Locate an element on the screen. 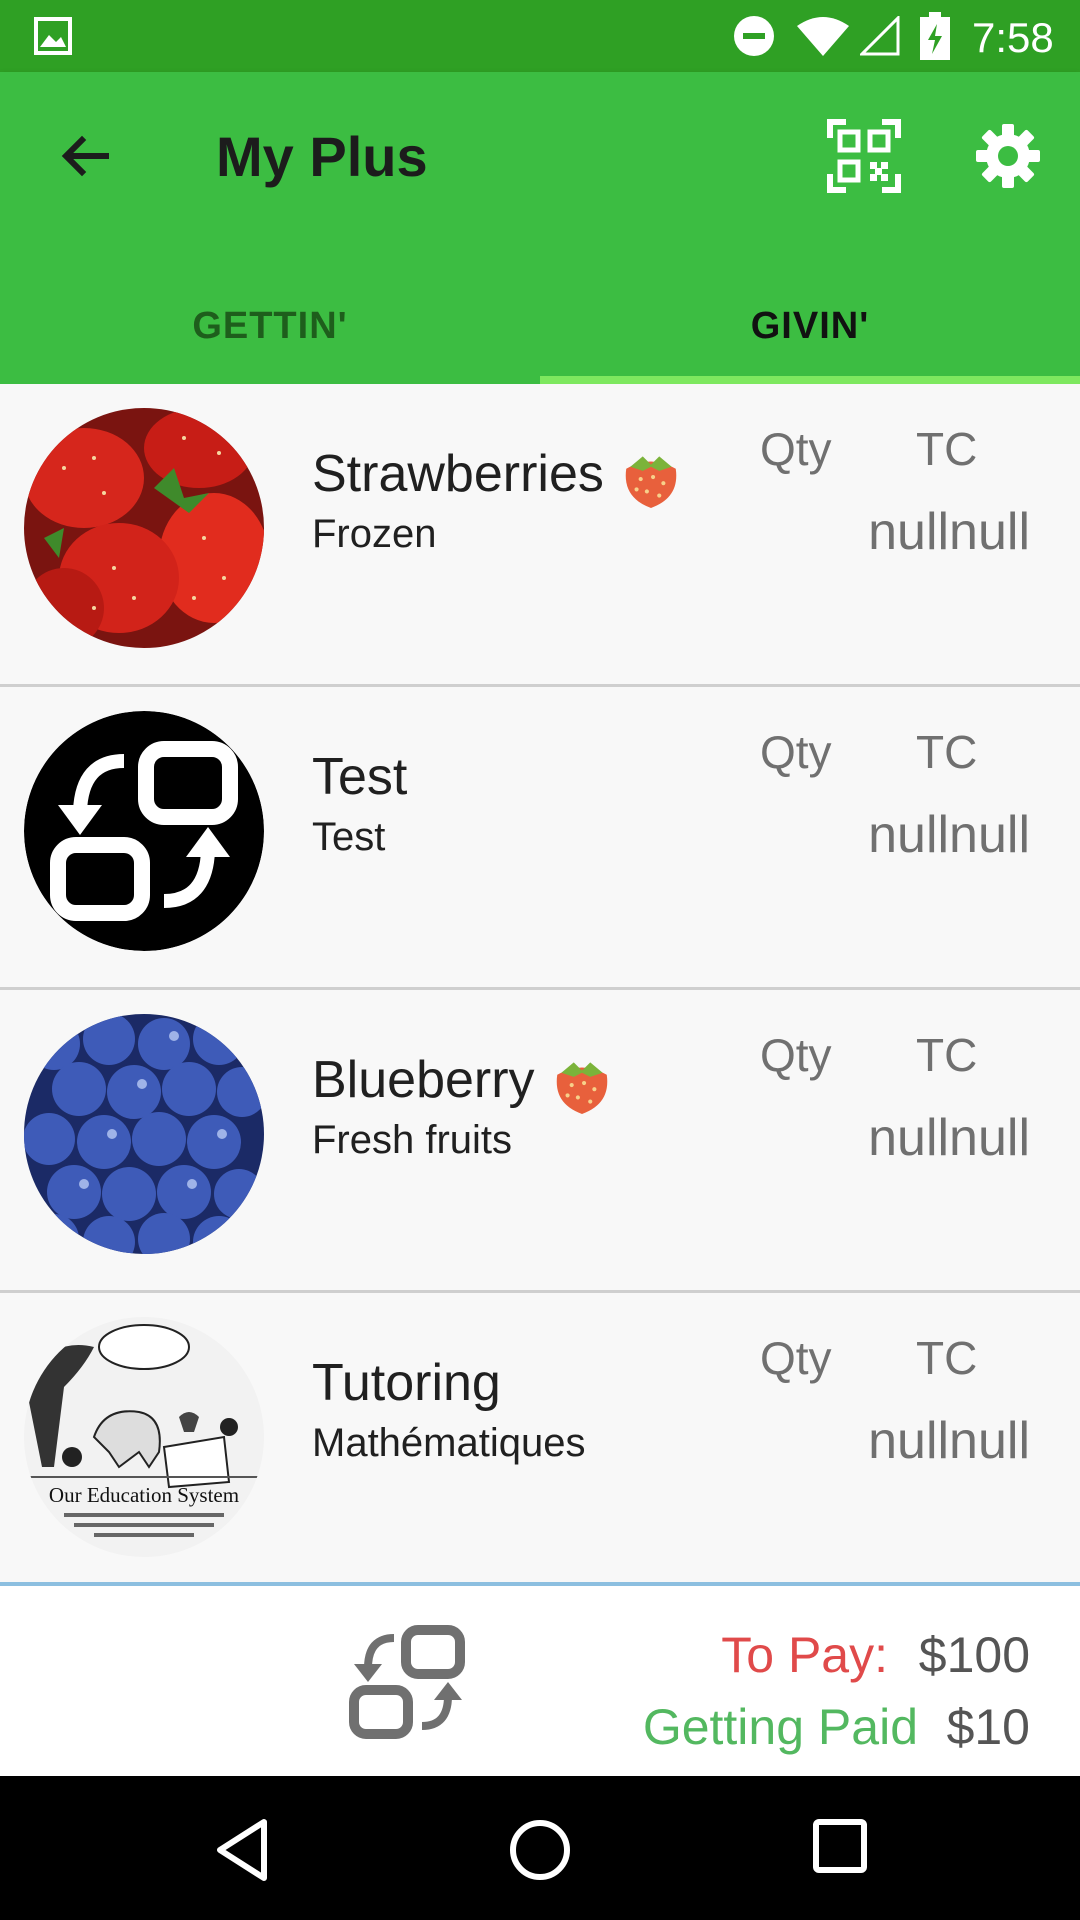 Image resolution: width=1080 pixels, height=1920 pixels. item-name: Strawberries is located at coordinates (498, 477).